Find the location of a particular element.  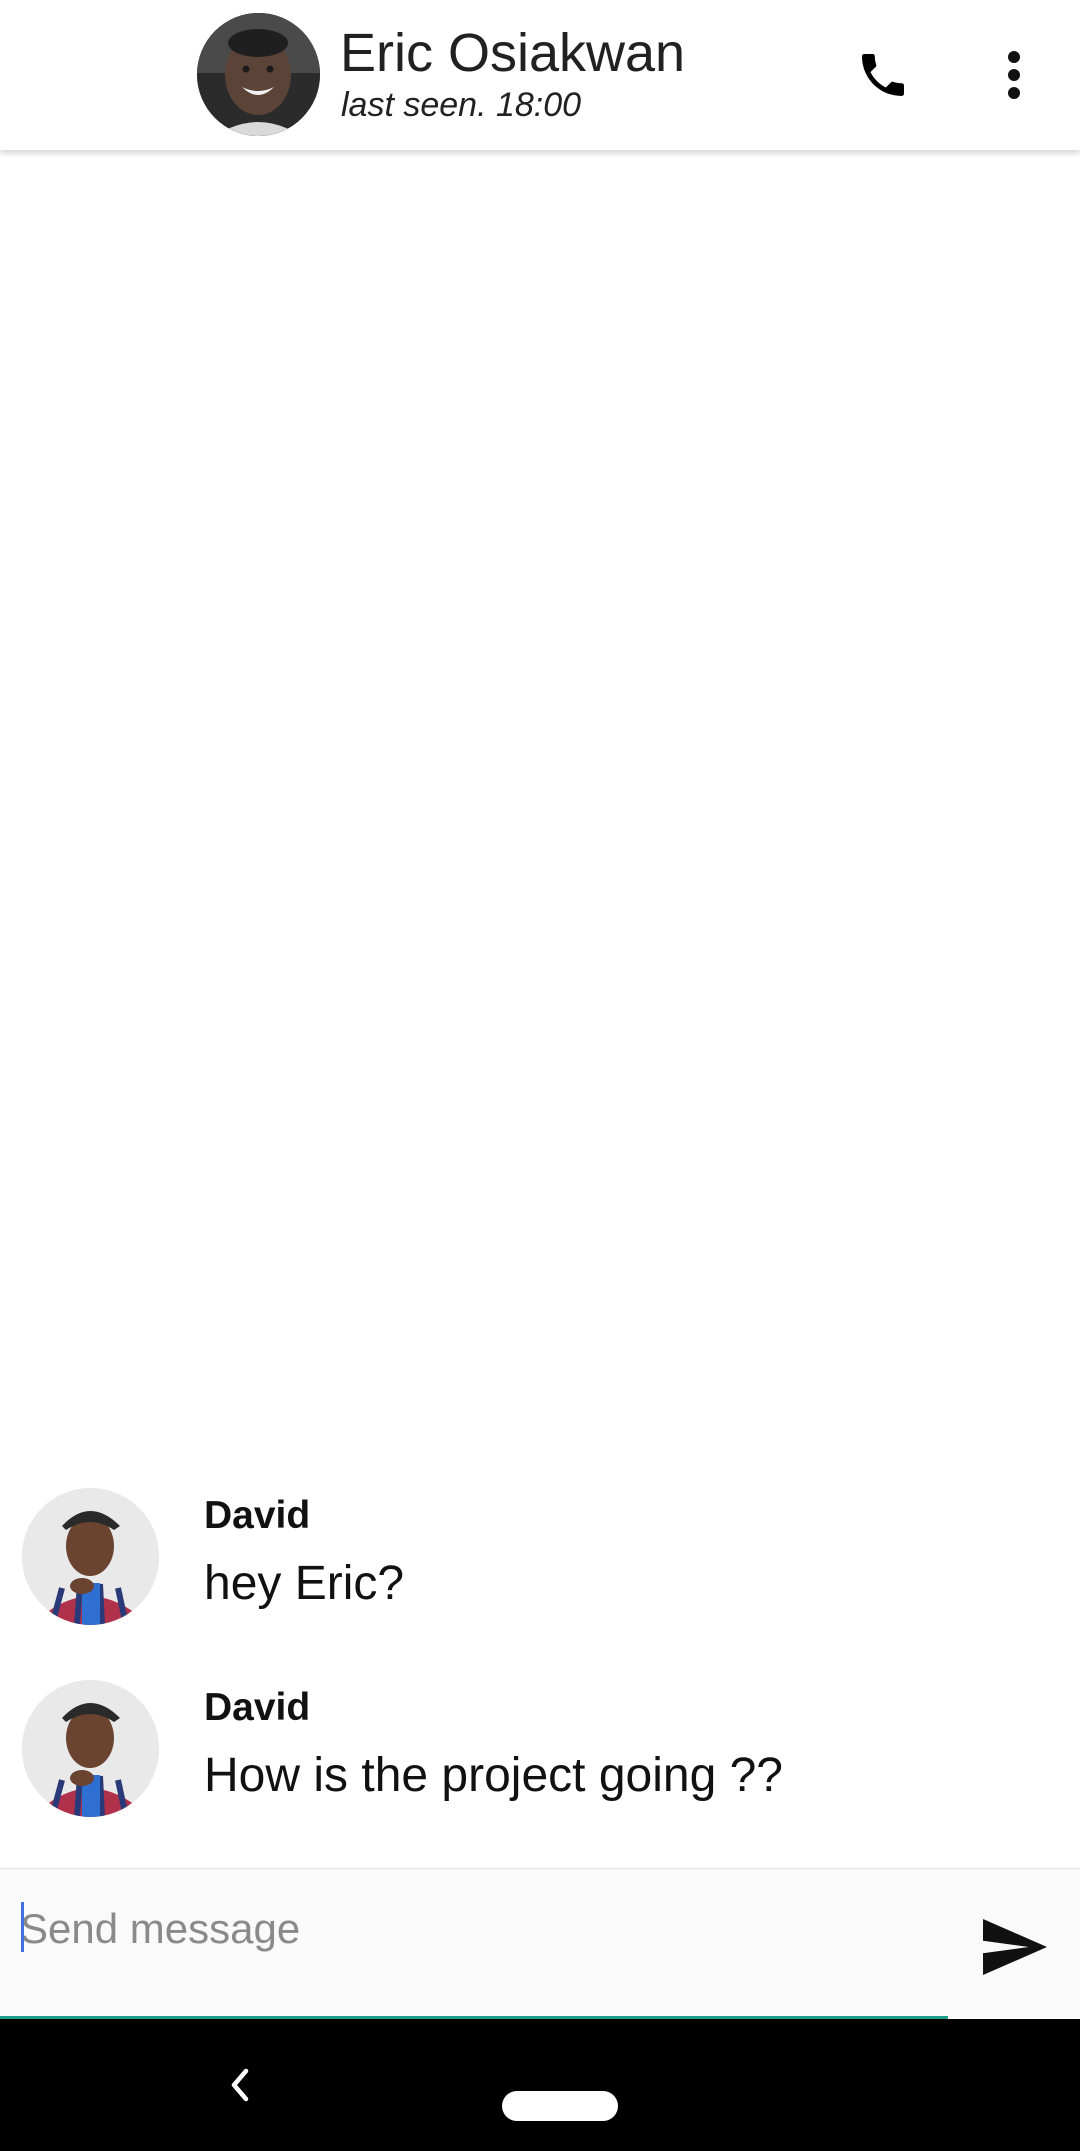

contact-name: Eric Osiakwan is located at coordinates (513, 53).